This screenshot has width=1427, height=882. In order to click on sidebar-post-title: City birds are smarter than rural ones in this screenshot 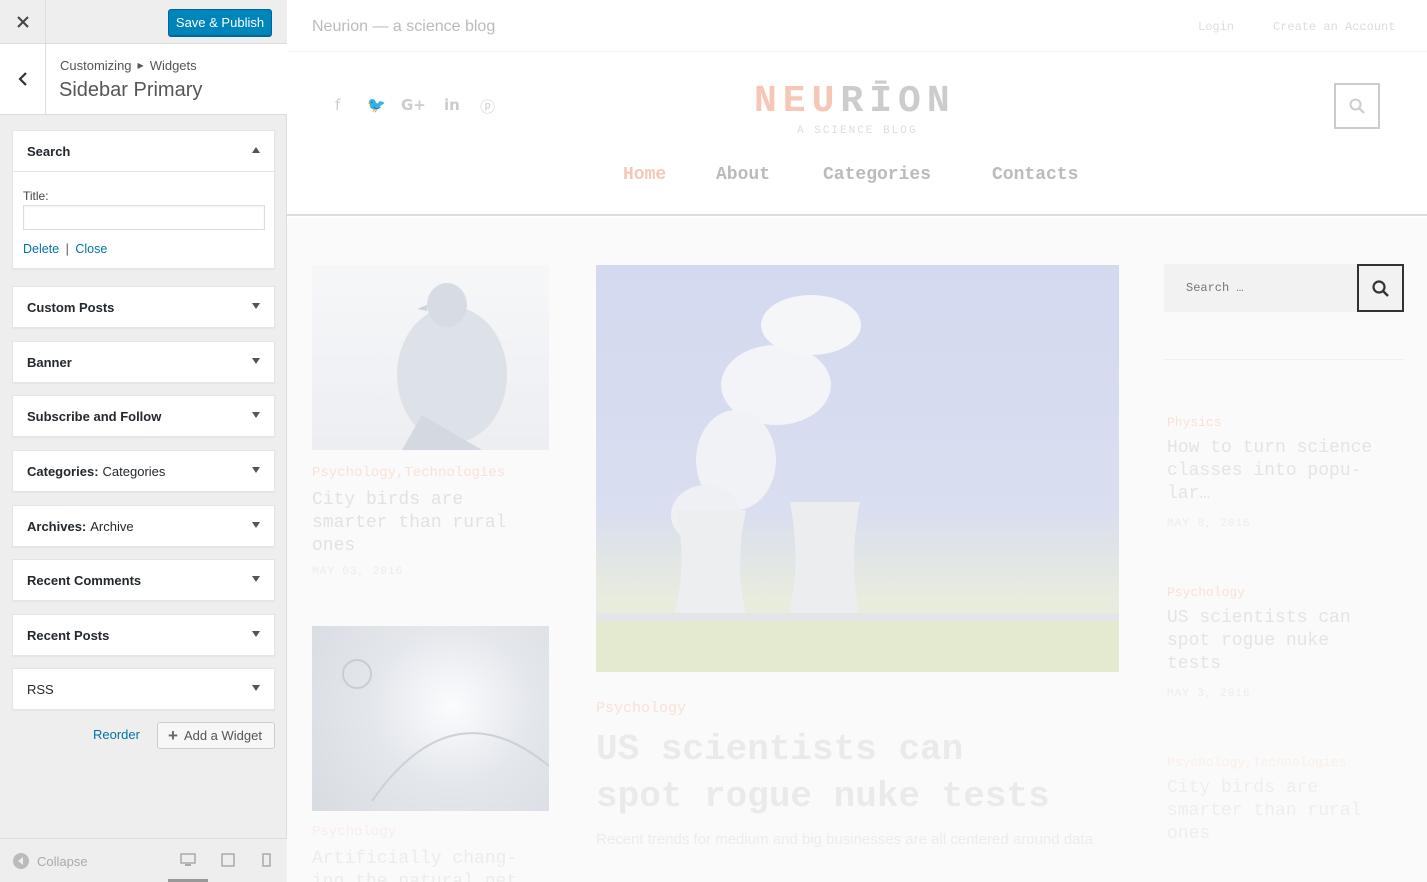, I will do `click(1264, 811)`.